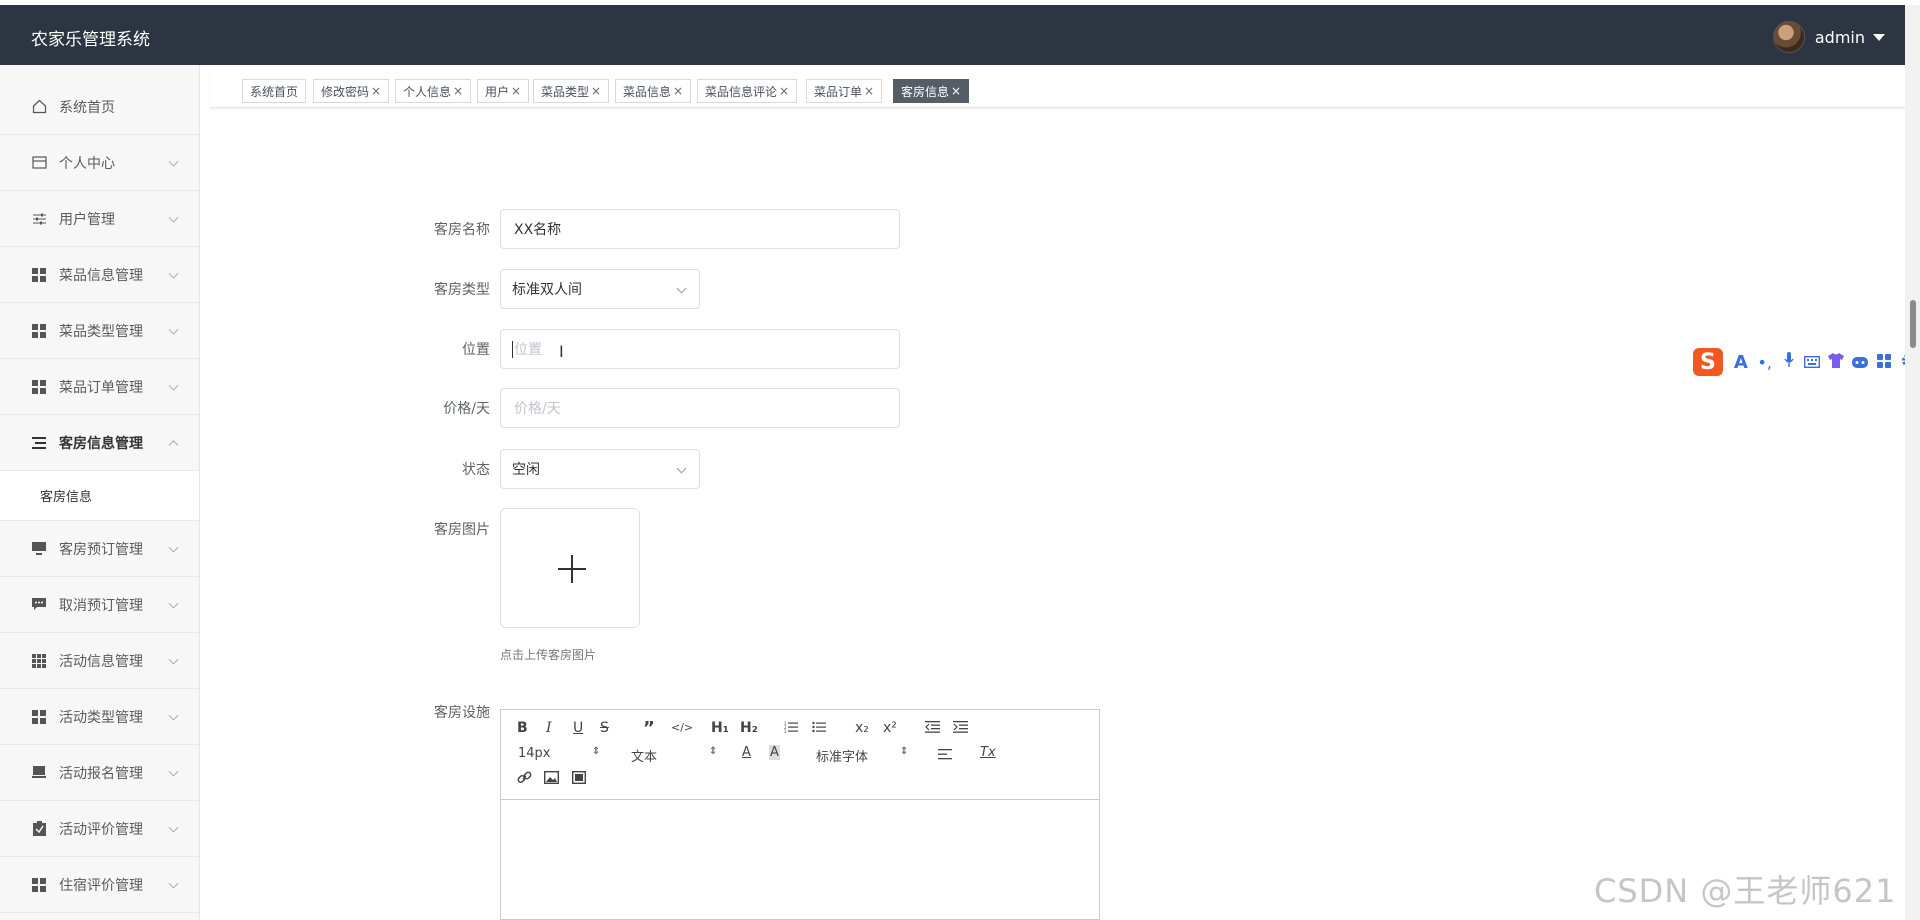 This screenshot has width=1920, height=920. I want to click on image-upload-button, so click(570, 568).